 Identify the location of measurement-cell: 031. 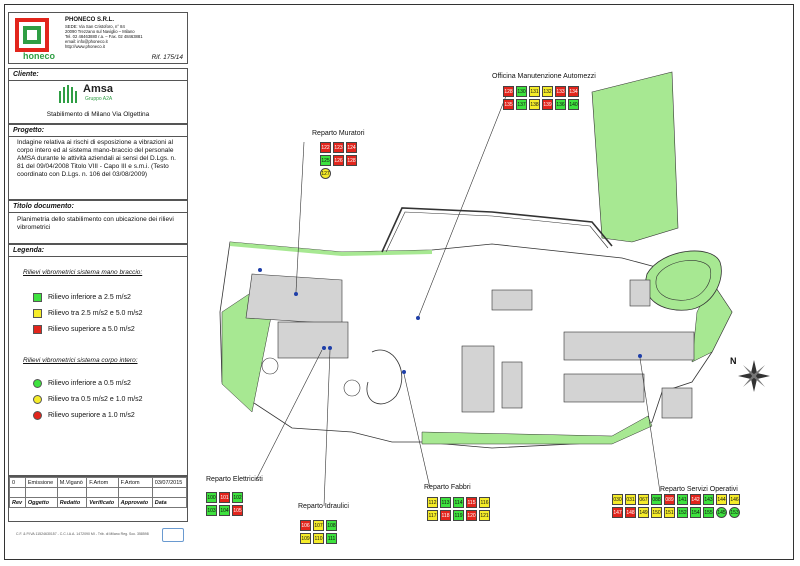
(630, 499).